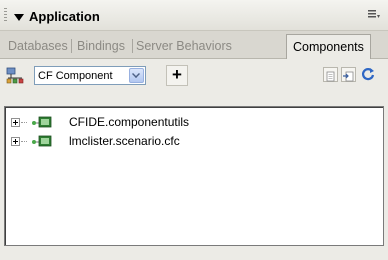  I want to click on tab-bindings: Bindings, so click(101, 46).